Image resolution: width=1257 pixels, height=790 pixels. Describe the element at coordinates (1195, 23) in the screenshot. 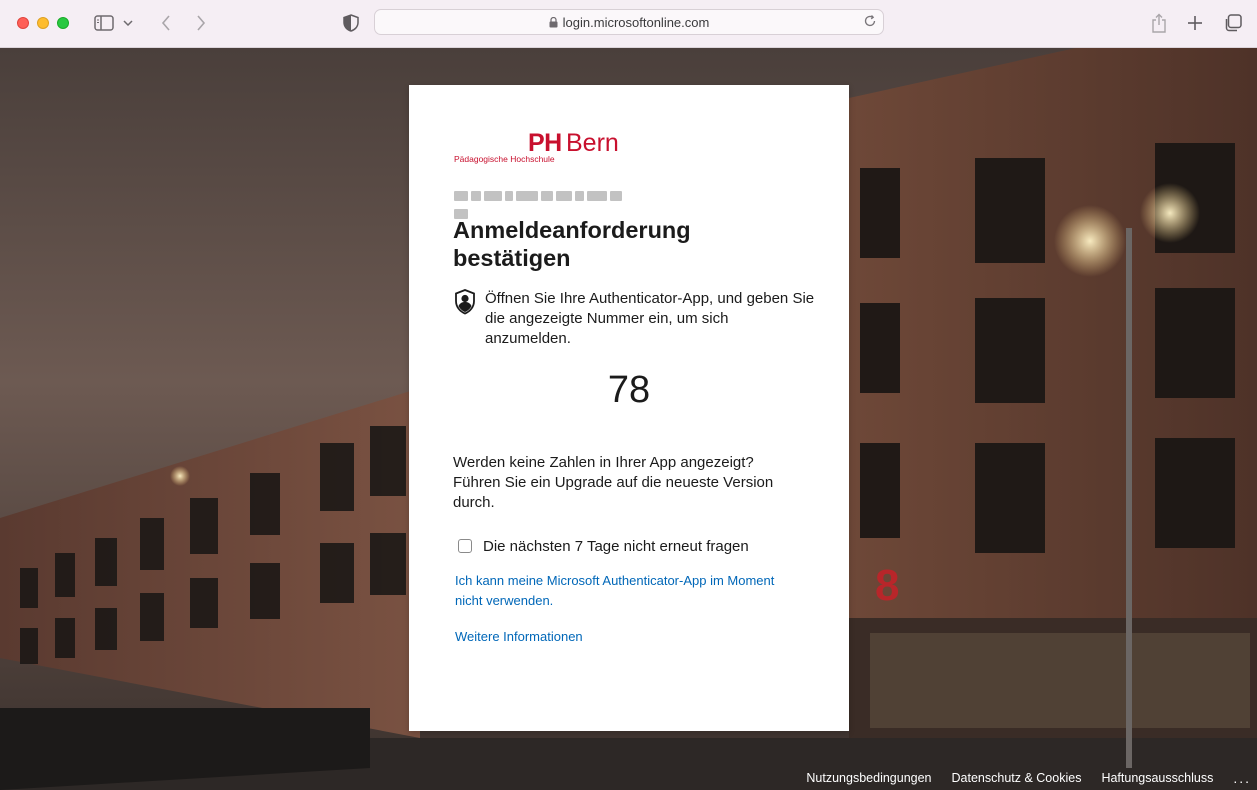

I see `new-tab-plus-icon` at that location.